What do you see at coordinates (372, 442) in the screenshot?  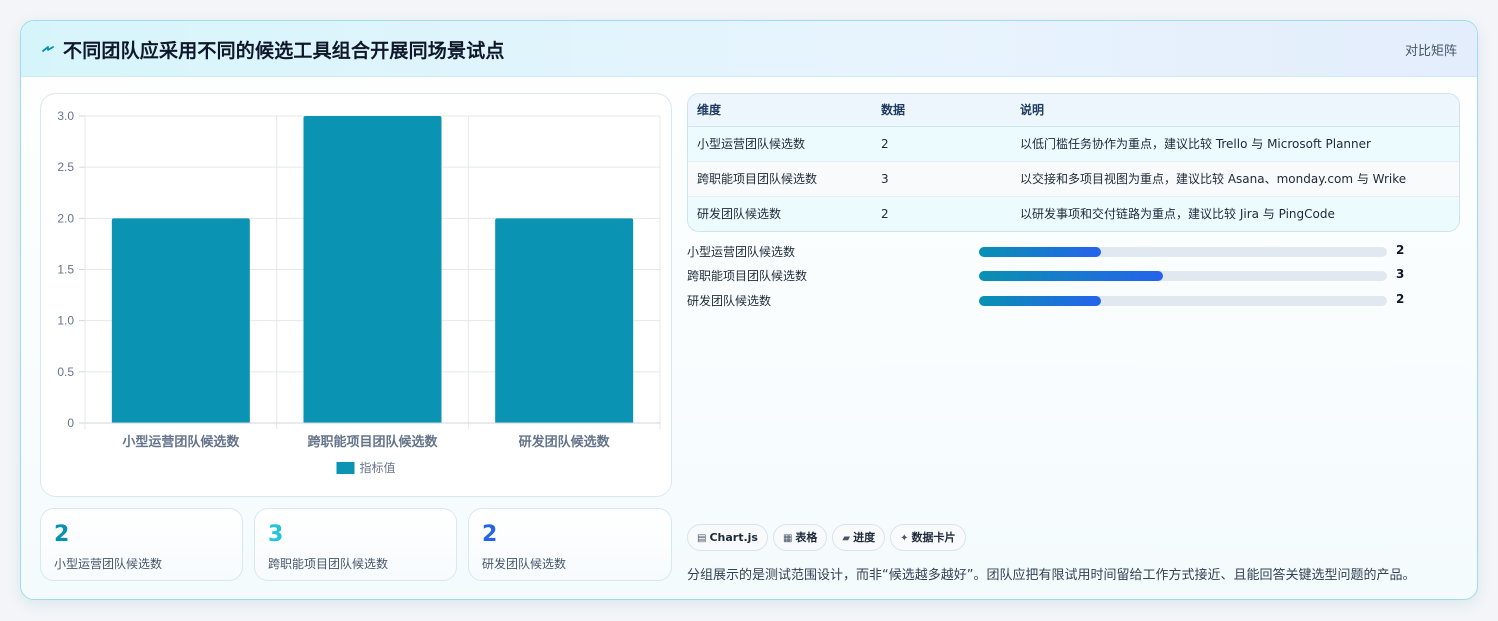 I see `x-tick-label: 跨职能项目团队候选数` at bounding box center [372, 442].